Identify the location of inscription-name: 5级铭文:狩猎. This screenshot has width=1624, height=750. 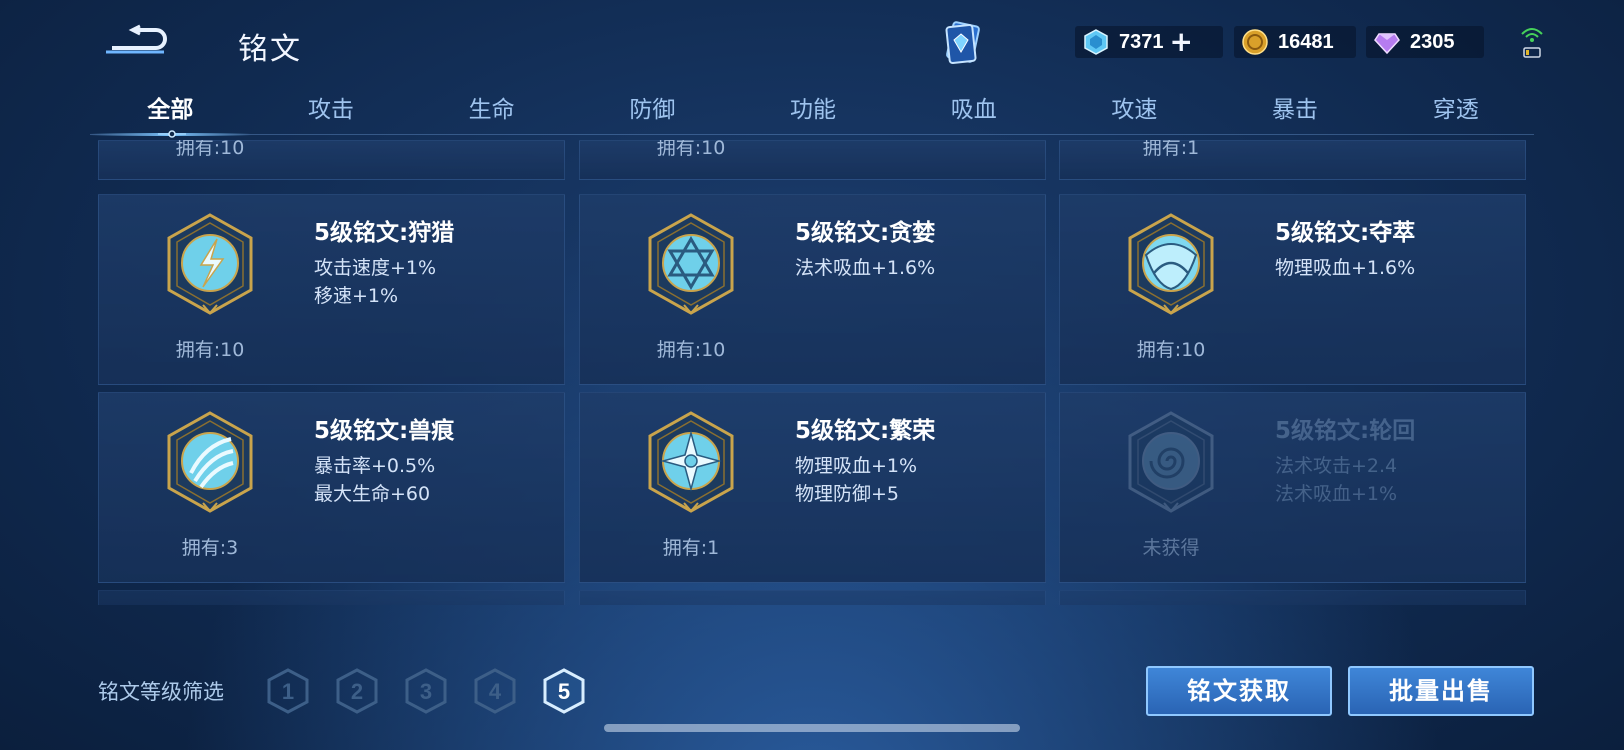
(384, 233).